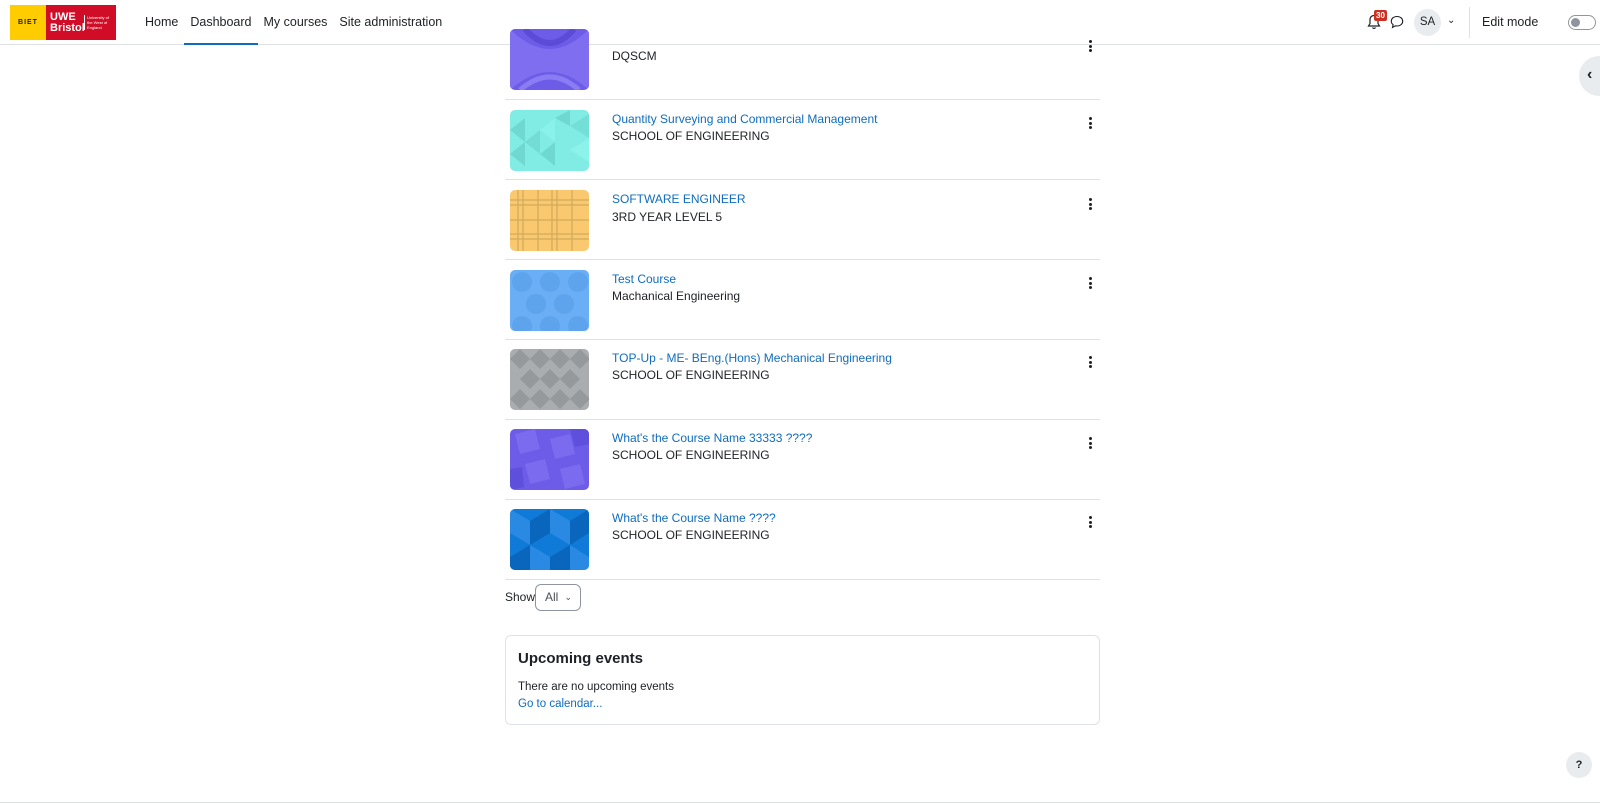 The image size is (1600, 804). Describe the element at coordinates (1427, 22) in the screenshot. I see `user-avatar: SA` at that location.